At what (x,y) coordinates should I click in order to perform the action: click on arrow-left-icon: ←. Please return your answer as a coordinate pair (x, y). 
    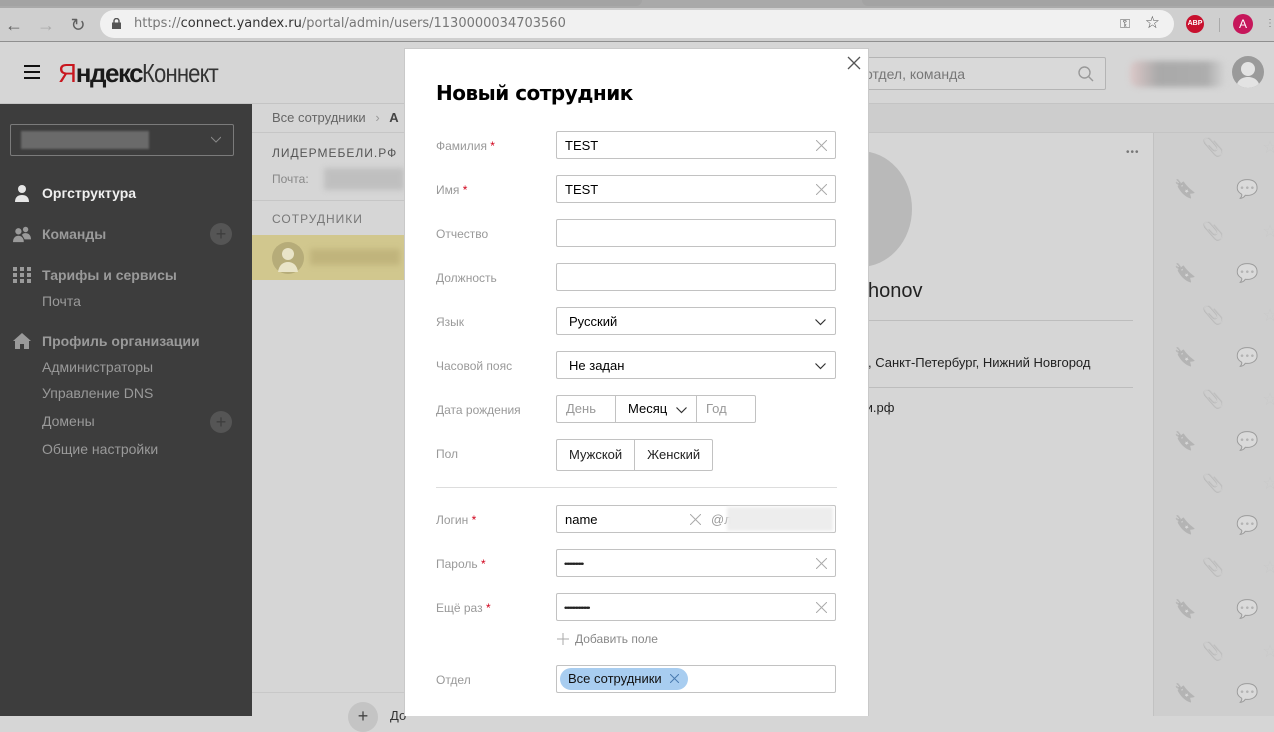
    Looking at the image, I should click on (14, 25).